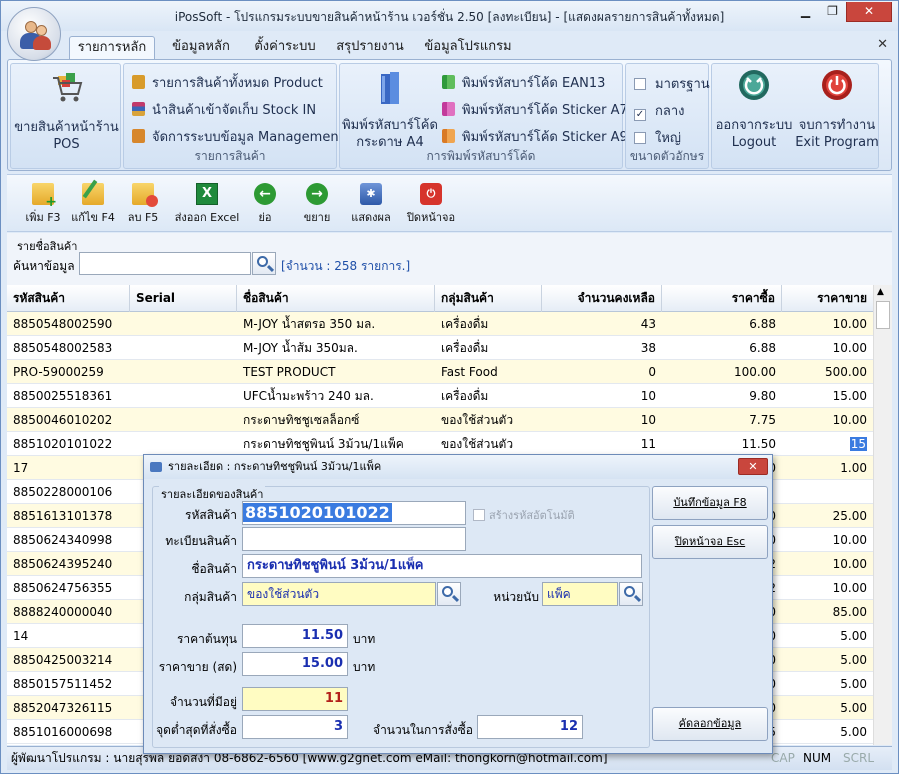 The image size is (899, 774). What do you see at coordinates (68, 298) in the screenshot?
I see `col-code: รหัสสินค้า` at bounding box center [68, 298].